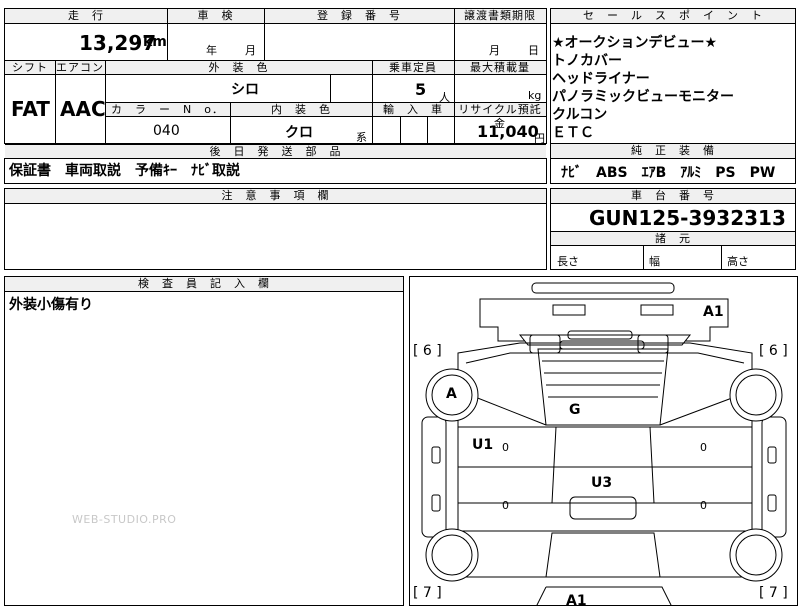  I want to click on damage-label-a1-top: A1, so click(713, 312).